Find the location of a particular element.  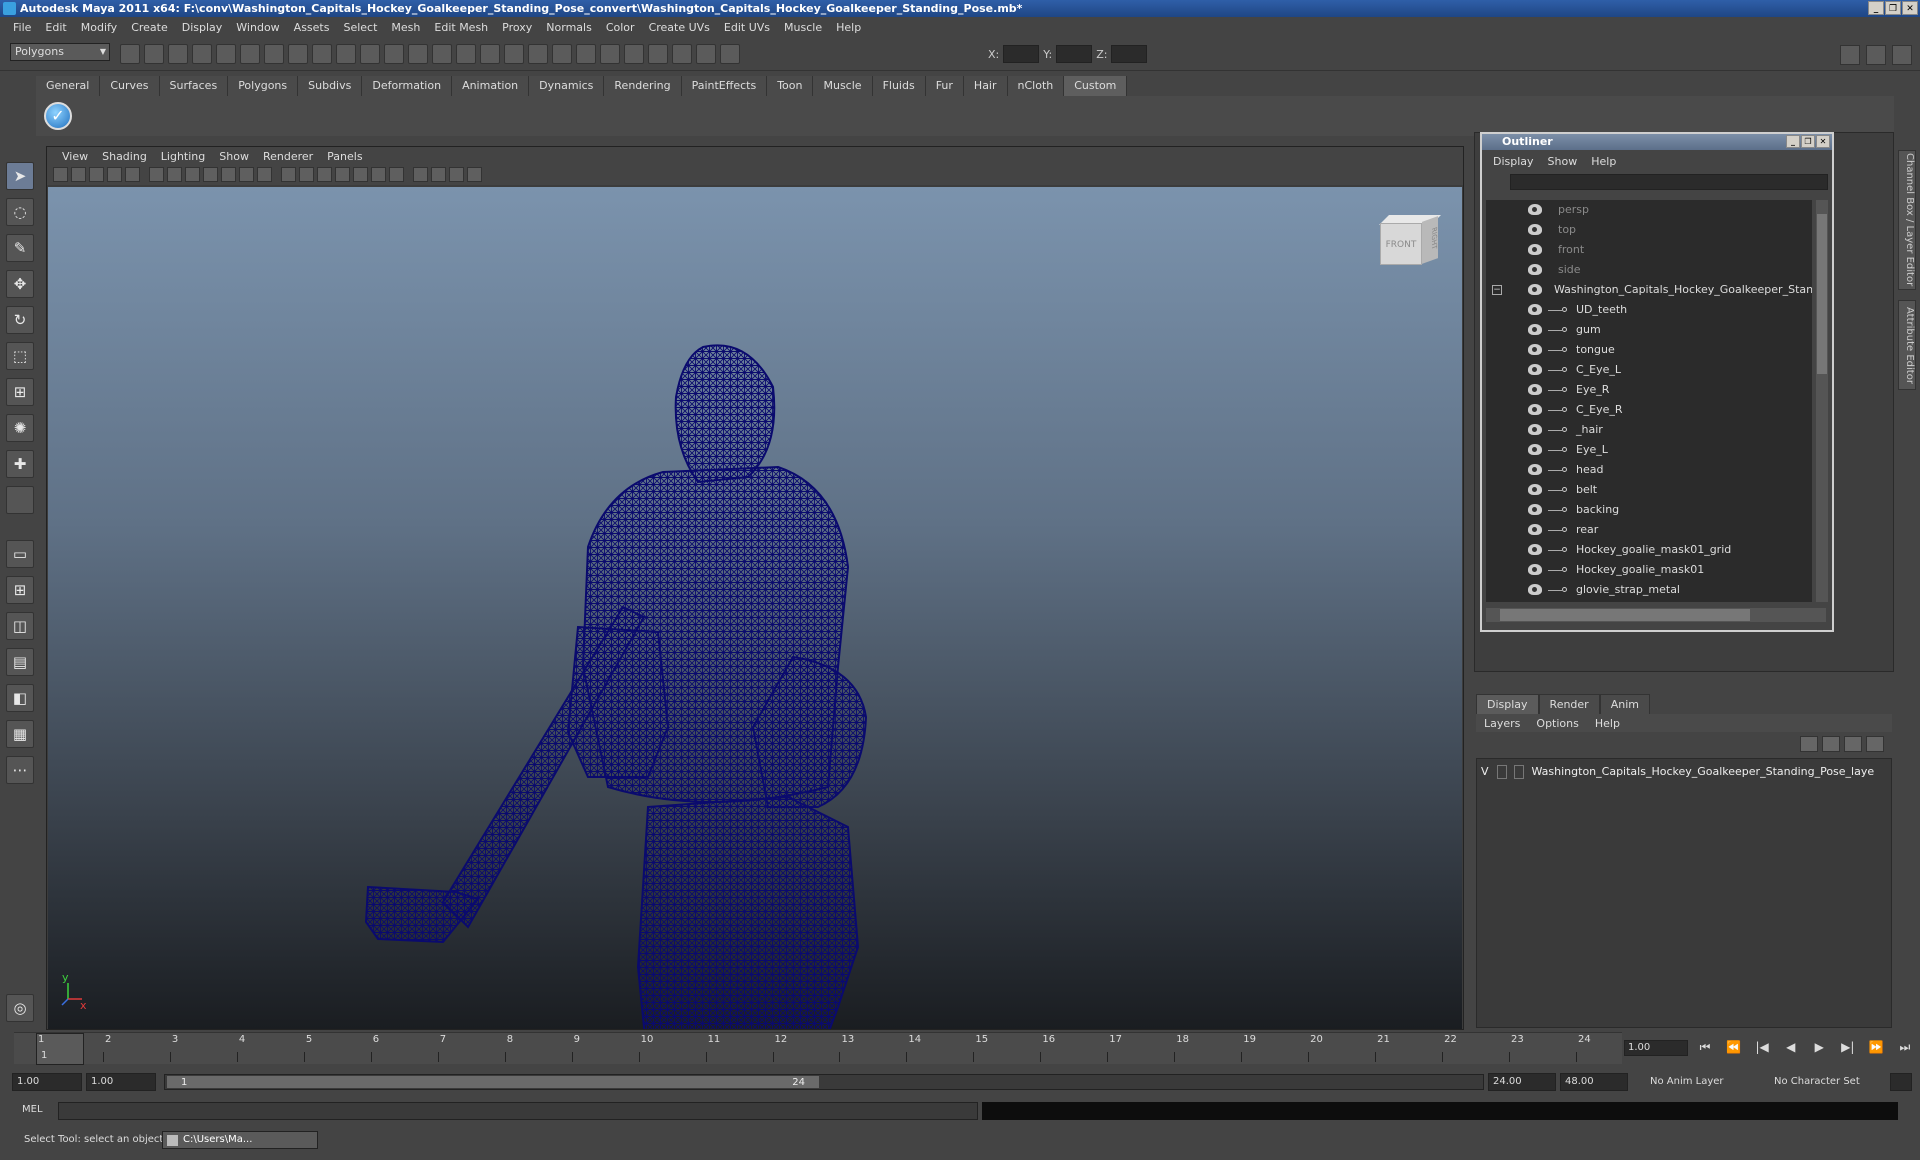

step-back-frame-button: |◀ is located at coordinates (1762, 1049).